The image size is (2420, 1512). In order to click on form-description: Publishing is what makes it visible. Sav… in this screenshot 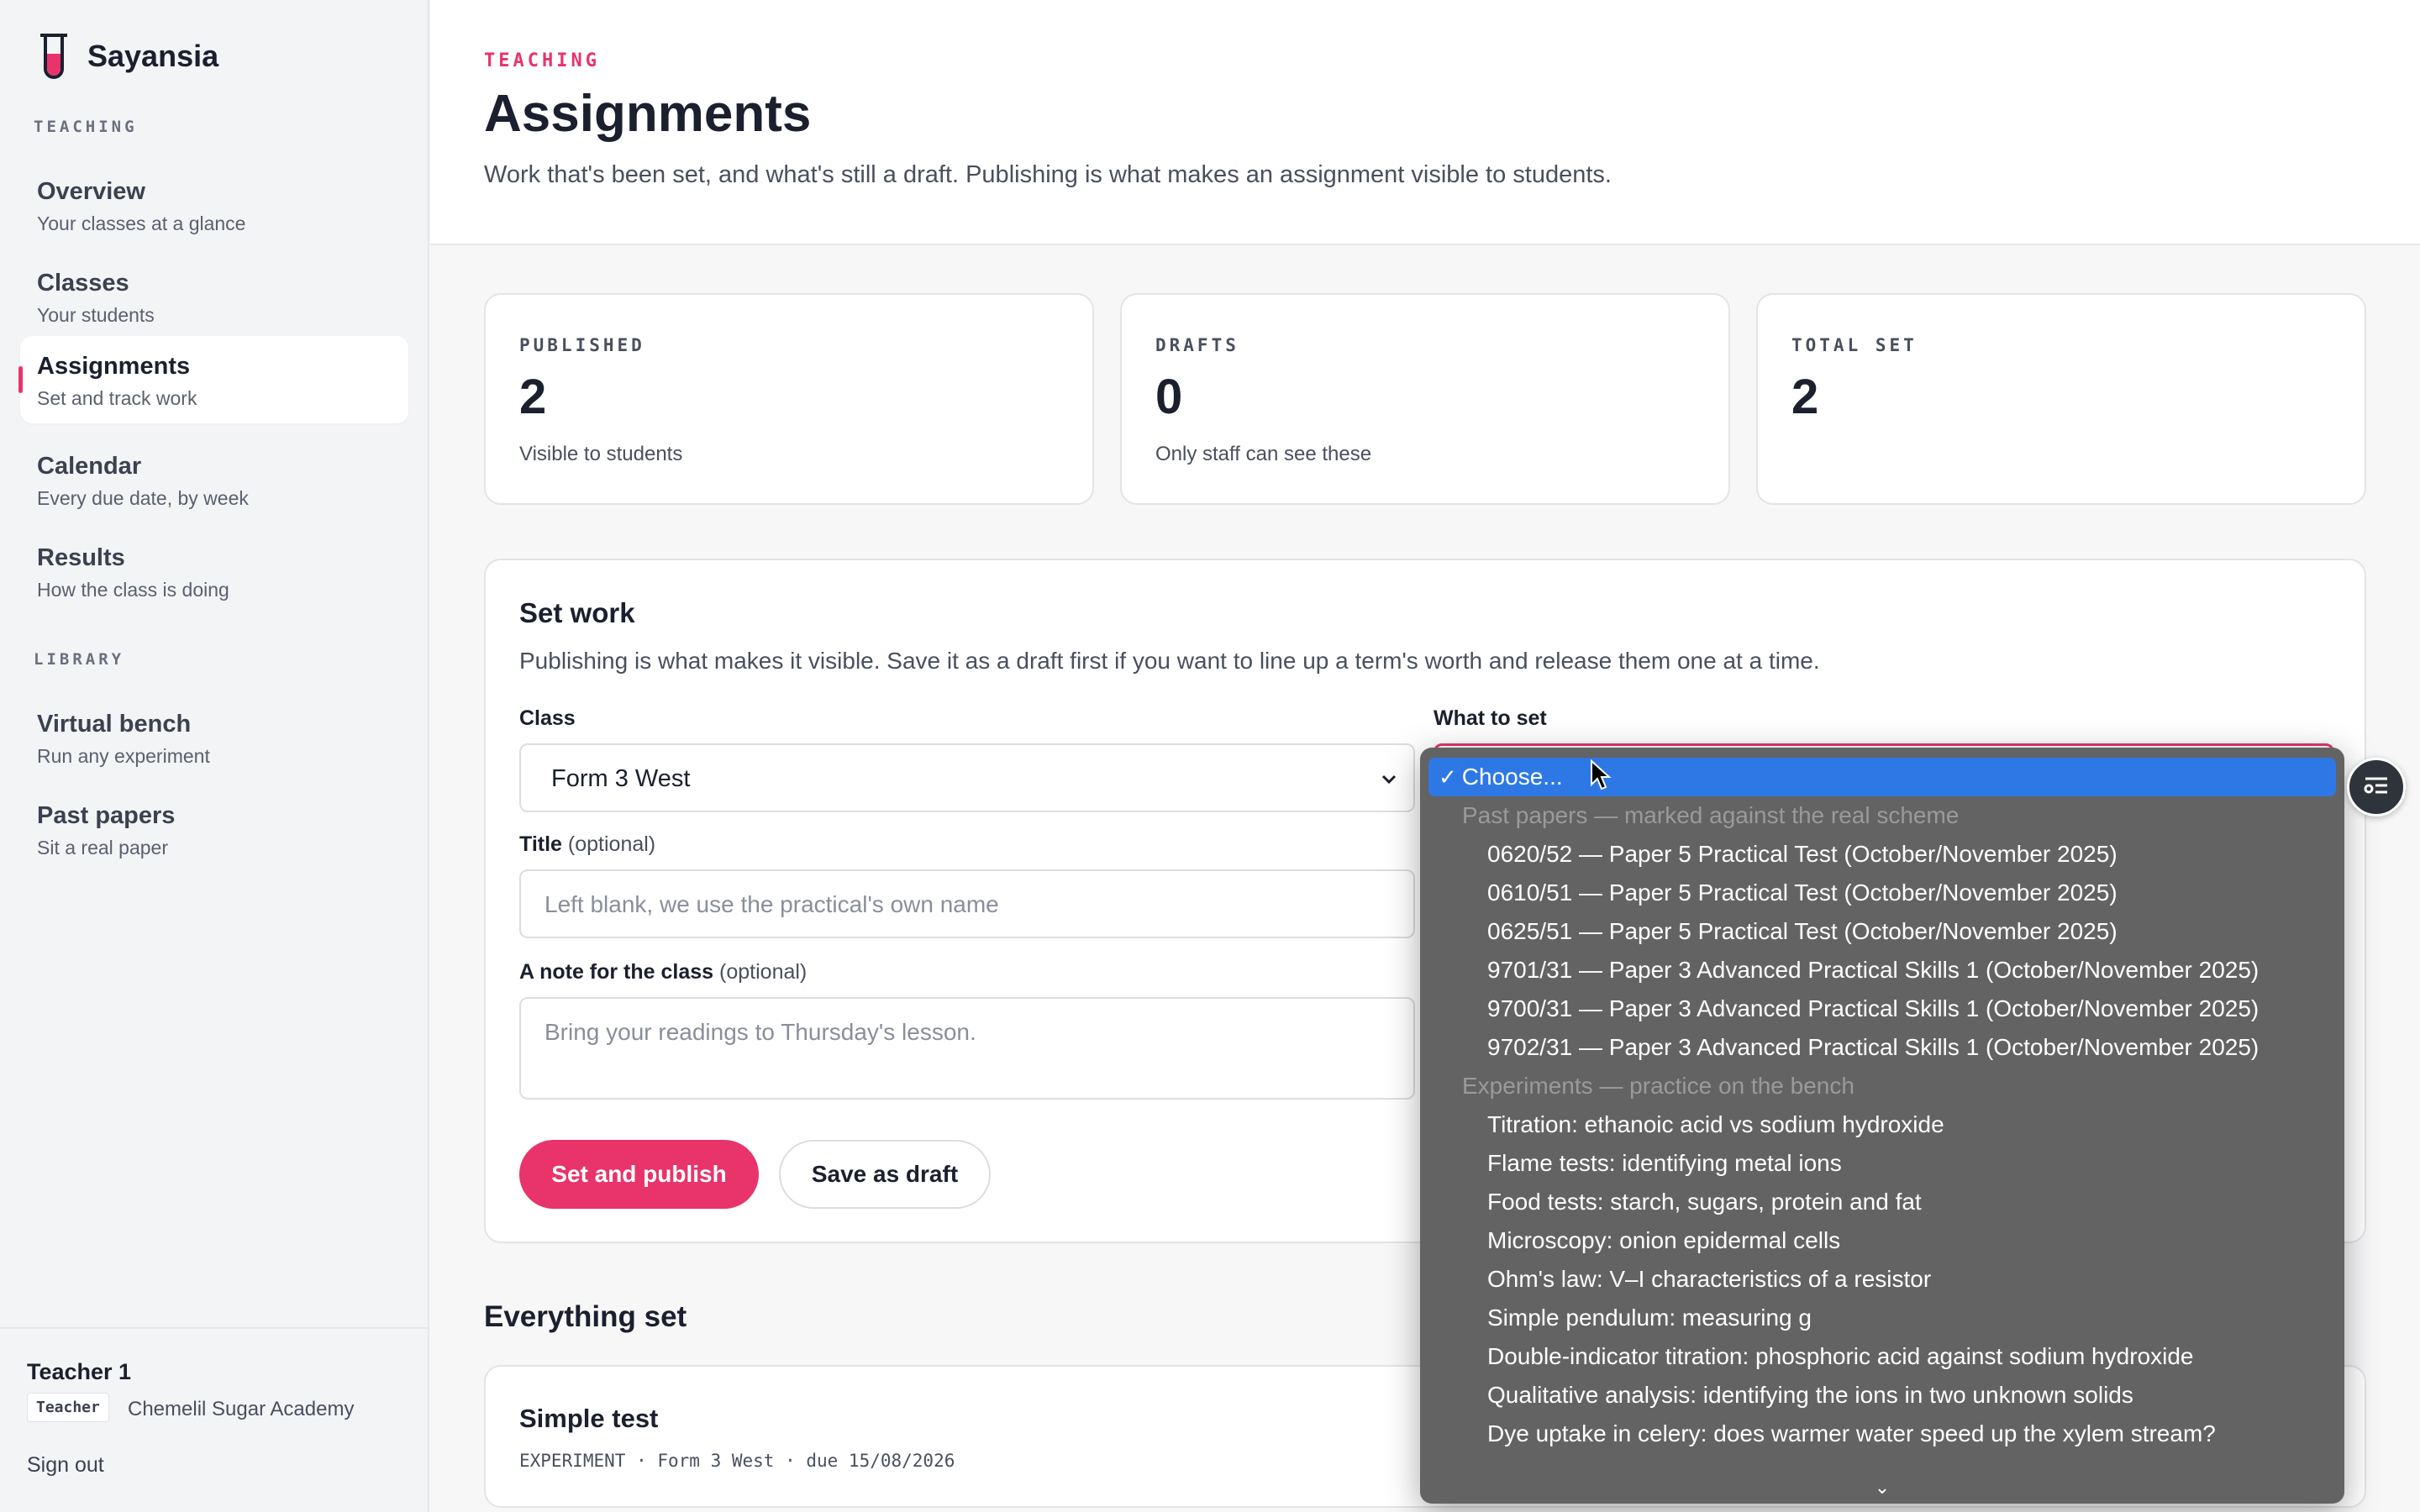, I will do `click(1169, 661)`.